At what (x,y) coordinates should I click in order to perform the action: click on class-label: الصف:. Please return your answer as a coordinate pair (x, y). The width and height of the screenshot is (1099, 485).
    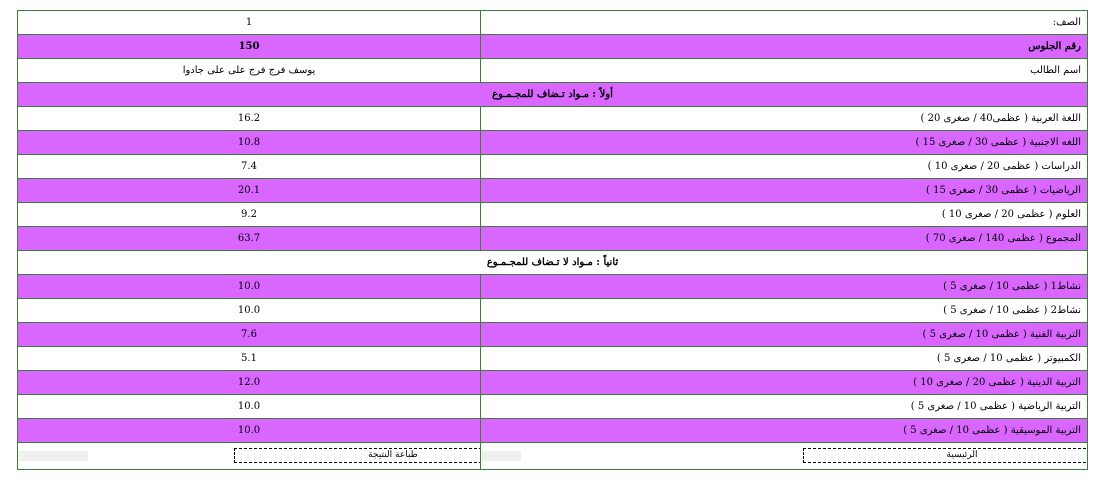
    Looking at the image, I should click on (784, 22).